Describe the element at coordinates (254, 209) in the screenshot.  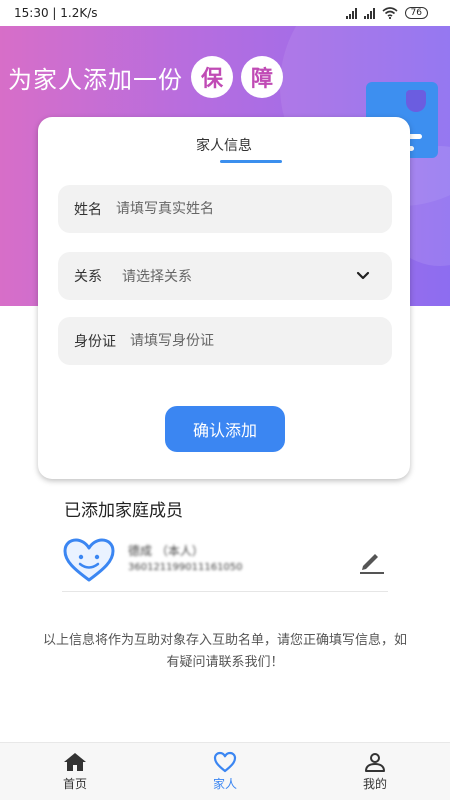
I see `name-input` at that location.